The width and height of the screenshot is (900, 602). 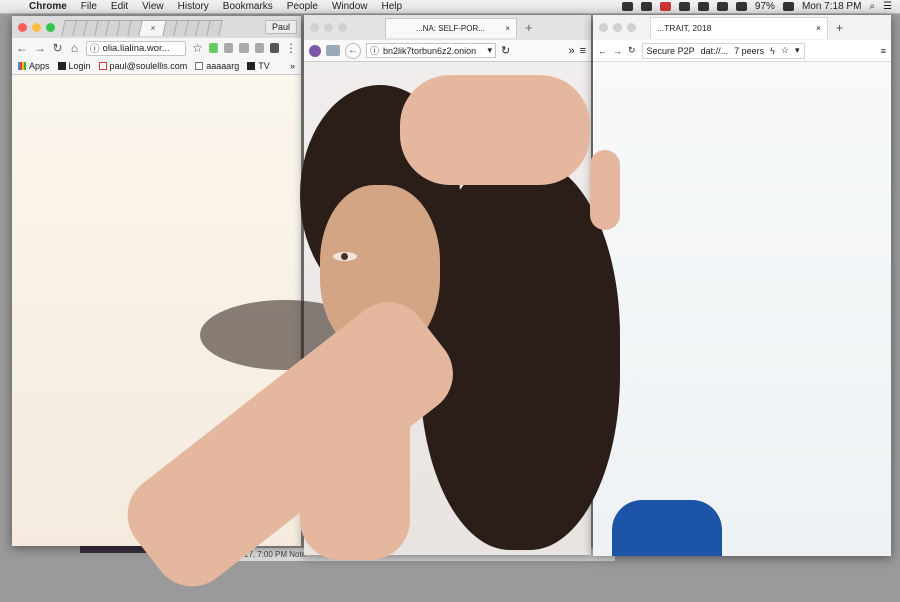 What do you see at coordinates (280, 27) in the screenshot?
I see `profile-button: Paul` at bounding box center [280, 27].